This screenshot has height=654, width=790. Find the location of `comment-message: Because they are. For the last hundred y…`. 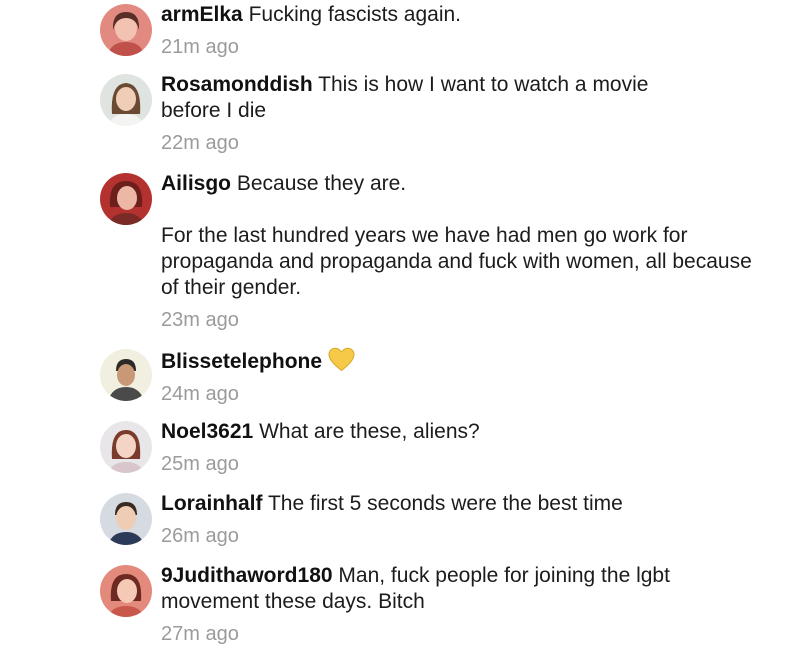

comment-message: Because they are. For the last hundred y… is located at coordinates (456, 235).